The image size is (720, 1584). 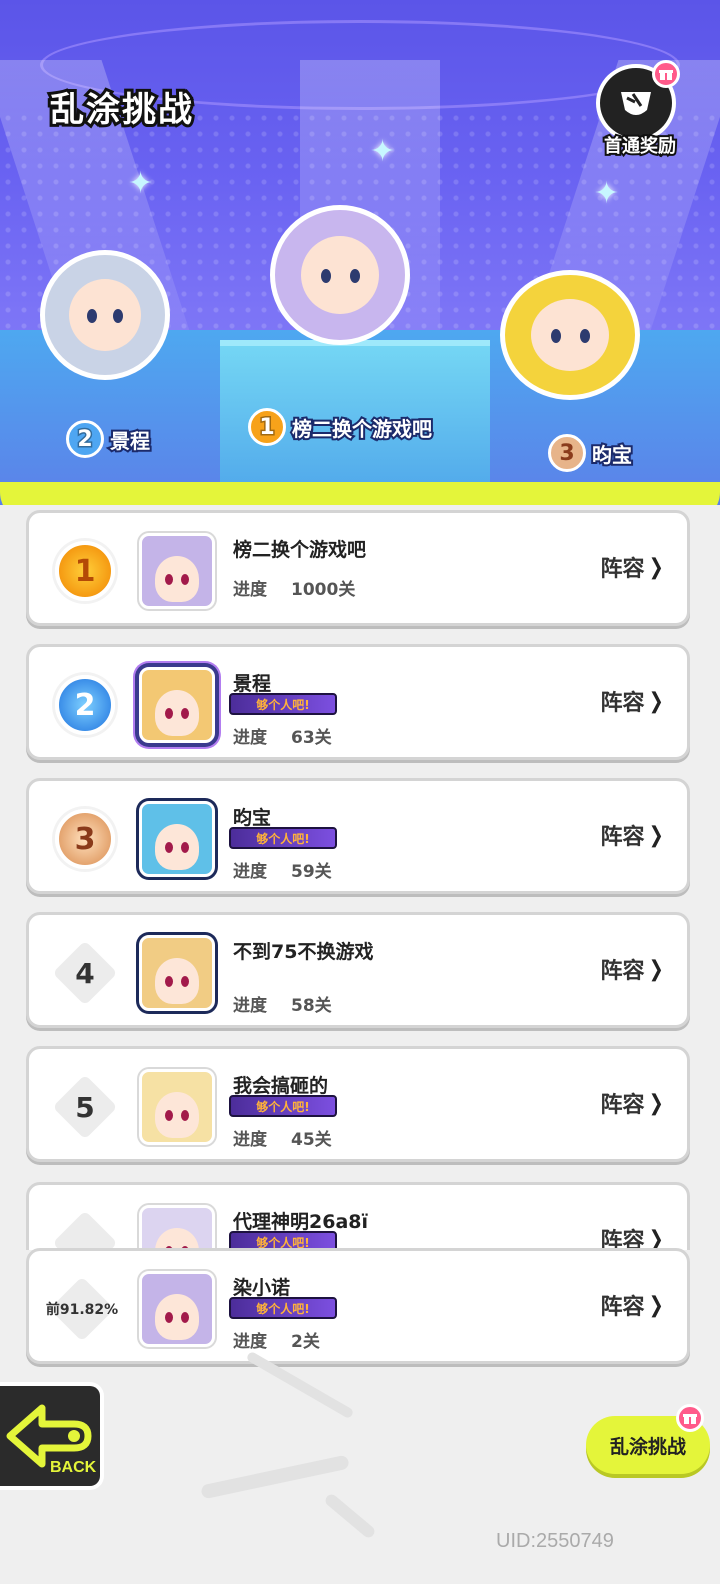 I want to click on first-clear-reward-button: 首通奖励, so click(x=640, y=110).